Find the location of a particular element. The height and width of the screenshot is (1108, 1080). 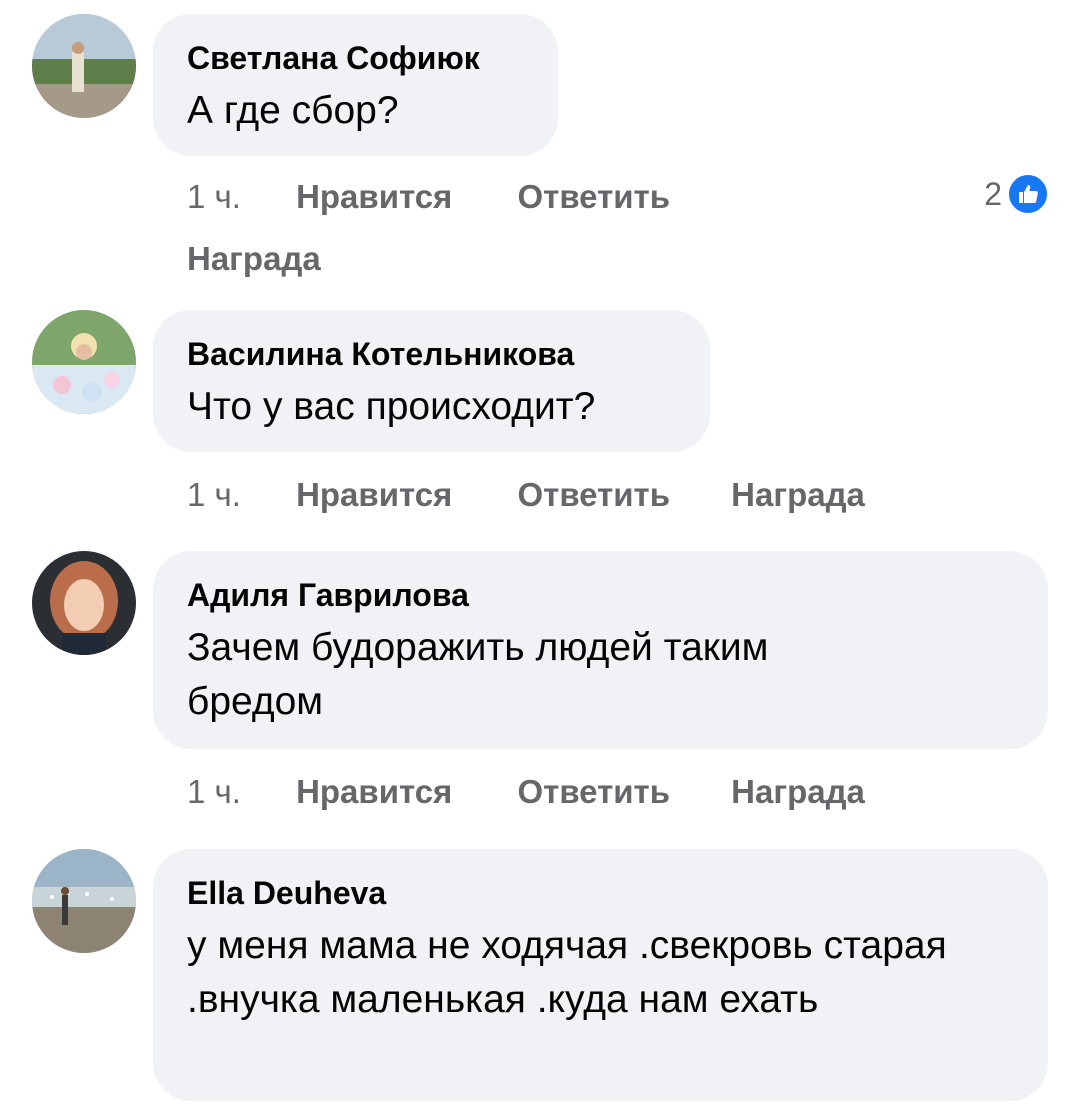

comment-text: Зачем будоражить людей таким бредом is located at coordinates (478, 674).